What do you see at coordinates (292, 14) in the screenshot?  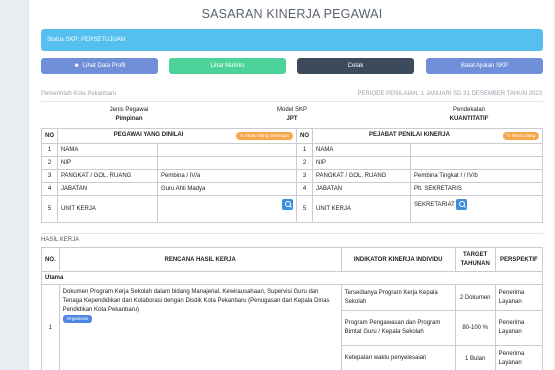 I see `page-title: SASARAN KINERJA PEGAWAI` at bounding box center [292, 14].